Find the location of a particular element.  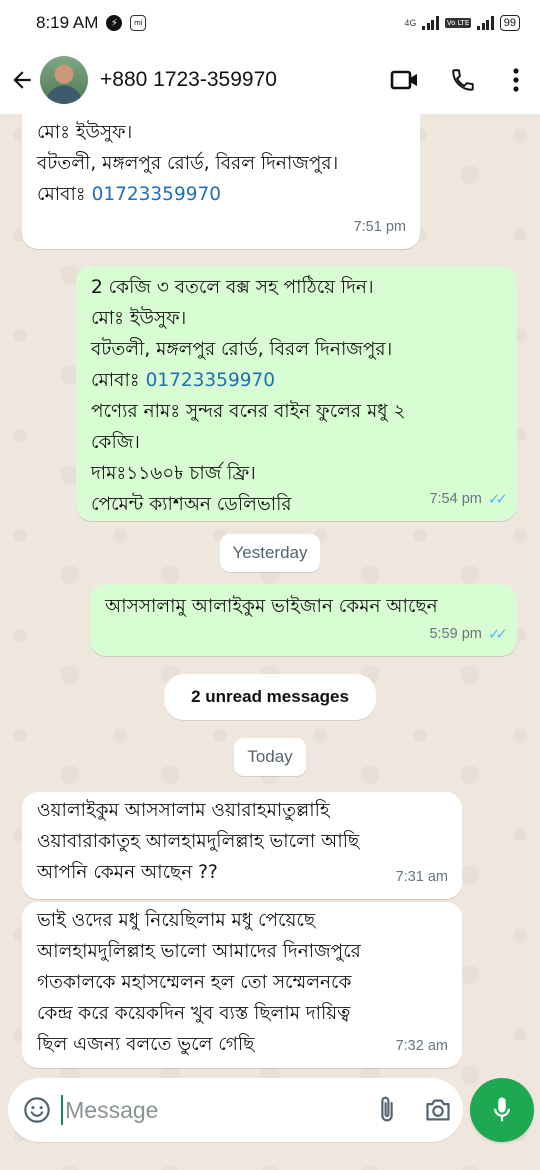

message-line: আলহামদুলিল্লাহ ভালো আমাদের দিনাজপুরে is located at coordinates (199, 951).